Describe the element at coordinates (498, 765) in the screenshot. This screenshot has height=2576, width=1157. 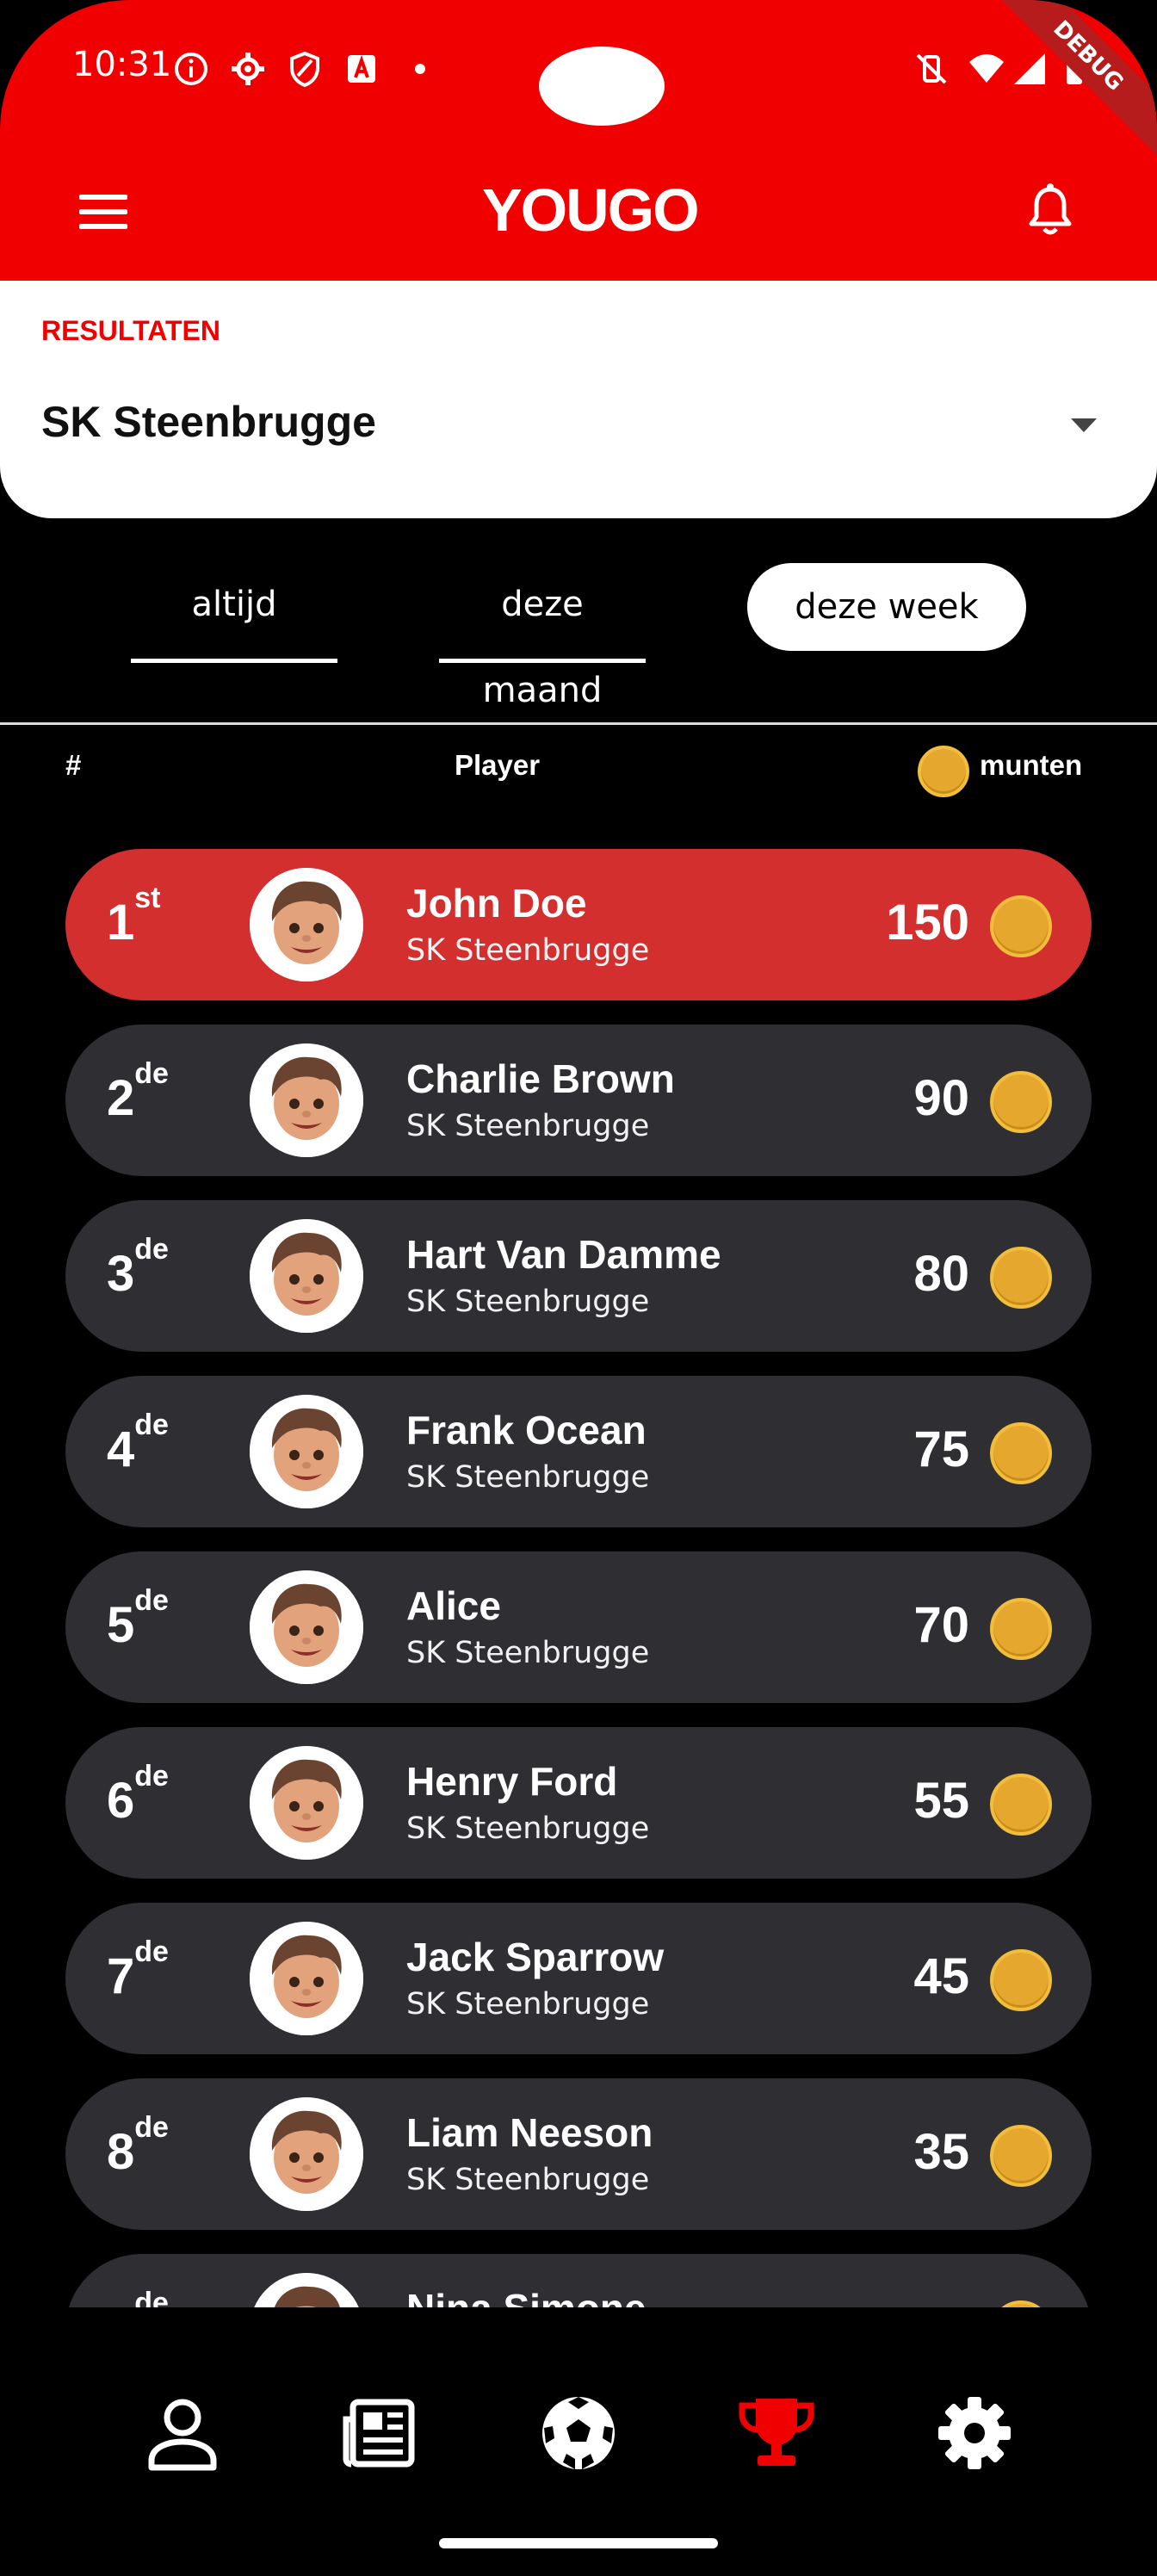
I see `header-player: Player` at that location.